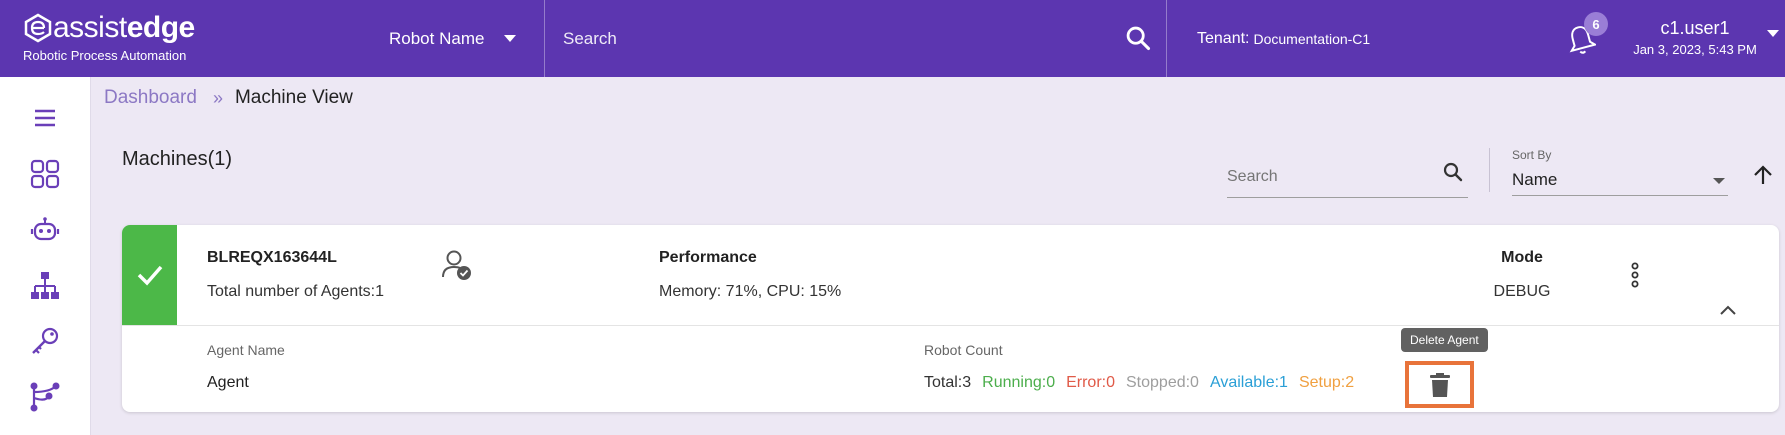 The height and width of the screenshot is (435, 1785). What do you see at coordinates (1695, 28) in the screenshot?
I see `user-name: c1.user1` at bounding box center [1695, 28].